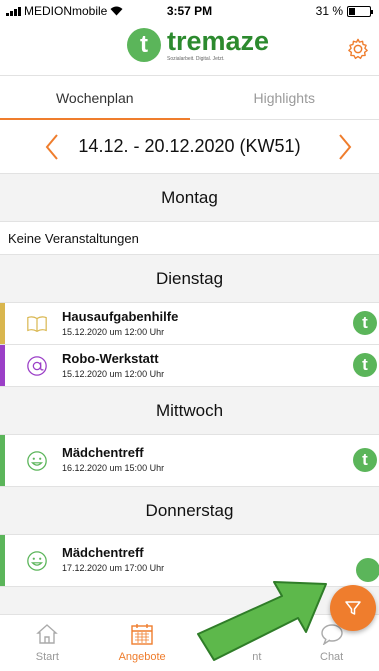 The image size is (379, 671). Describe the element at coordinates (345, 147) in the screenshot. I see `chevron-right-icon` at that location.